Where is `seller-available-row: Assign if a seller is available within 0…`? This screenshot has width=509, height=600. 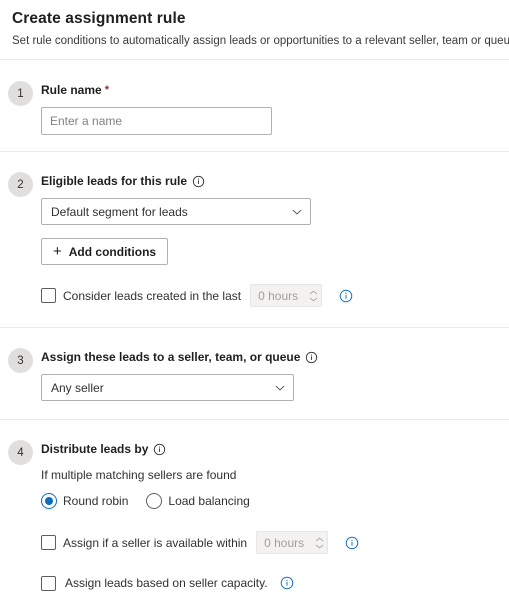 seller-available-row: Assign if a seller is available within 0… is located at coordinates (275, 542).